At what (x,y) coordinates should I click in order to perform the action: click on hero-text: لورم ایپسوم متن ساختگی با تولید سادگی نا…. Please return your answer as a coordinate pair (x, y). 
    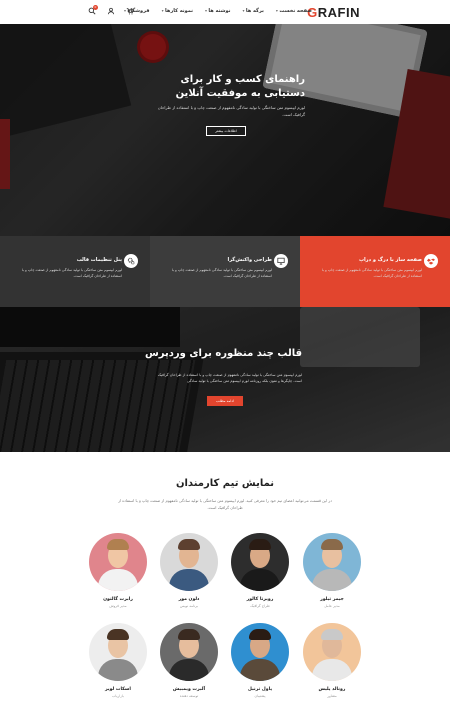
    Looking at the image, I should click on (231, 111).